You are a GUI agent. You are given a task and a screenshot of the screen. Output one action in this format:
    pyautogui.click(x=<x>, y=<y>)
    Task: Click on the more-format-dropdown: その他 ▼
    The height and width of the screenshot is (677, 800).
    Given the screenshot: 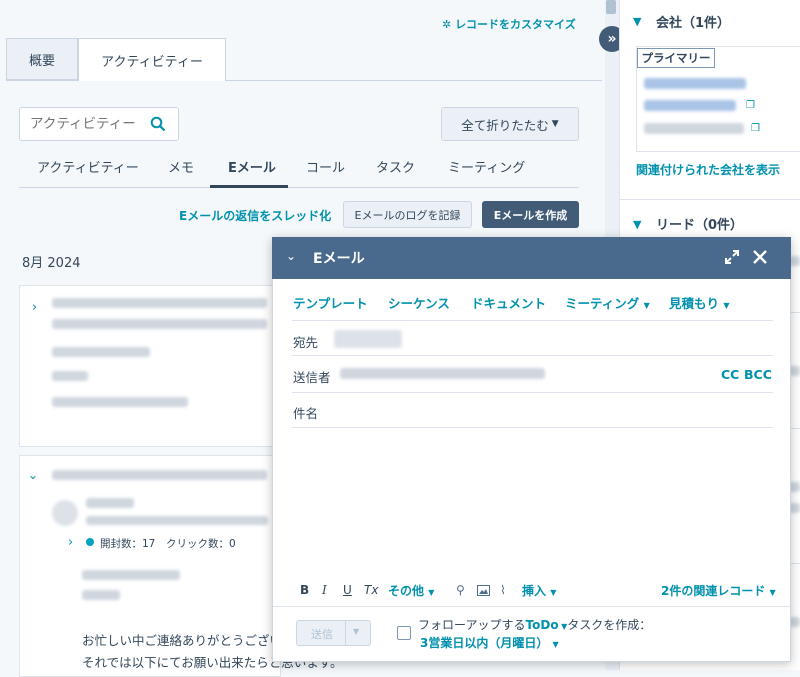 What is the action you would take?
    pyautogui.click(x=411, y=590)
    